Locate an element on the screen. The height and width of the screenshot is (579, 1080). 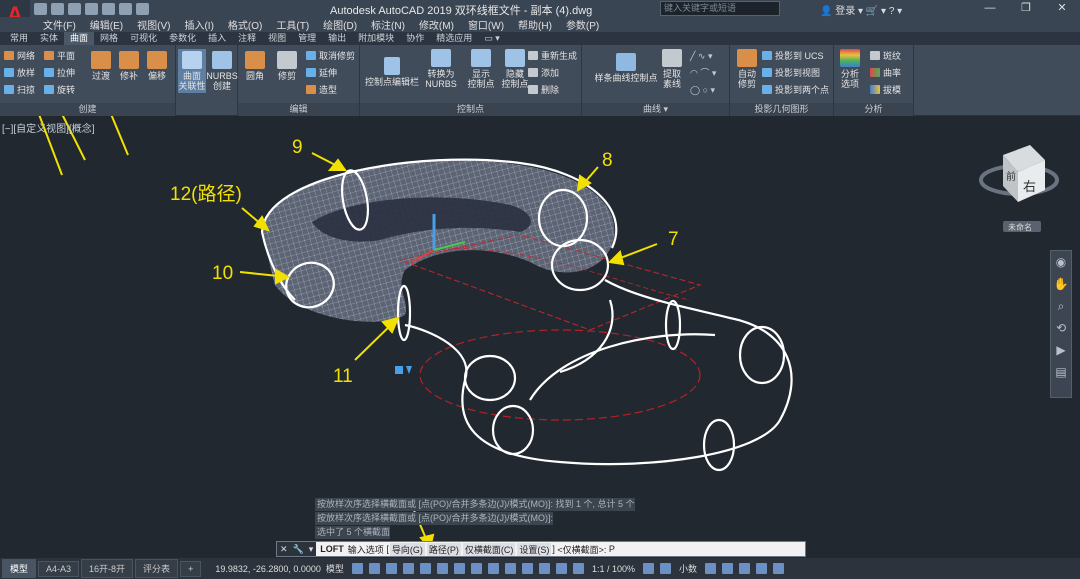
recent-commands-icon: ▾ is located at coordinates (311, 549).